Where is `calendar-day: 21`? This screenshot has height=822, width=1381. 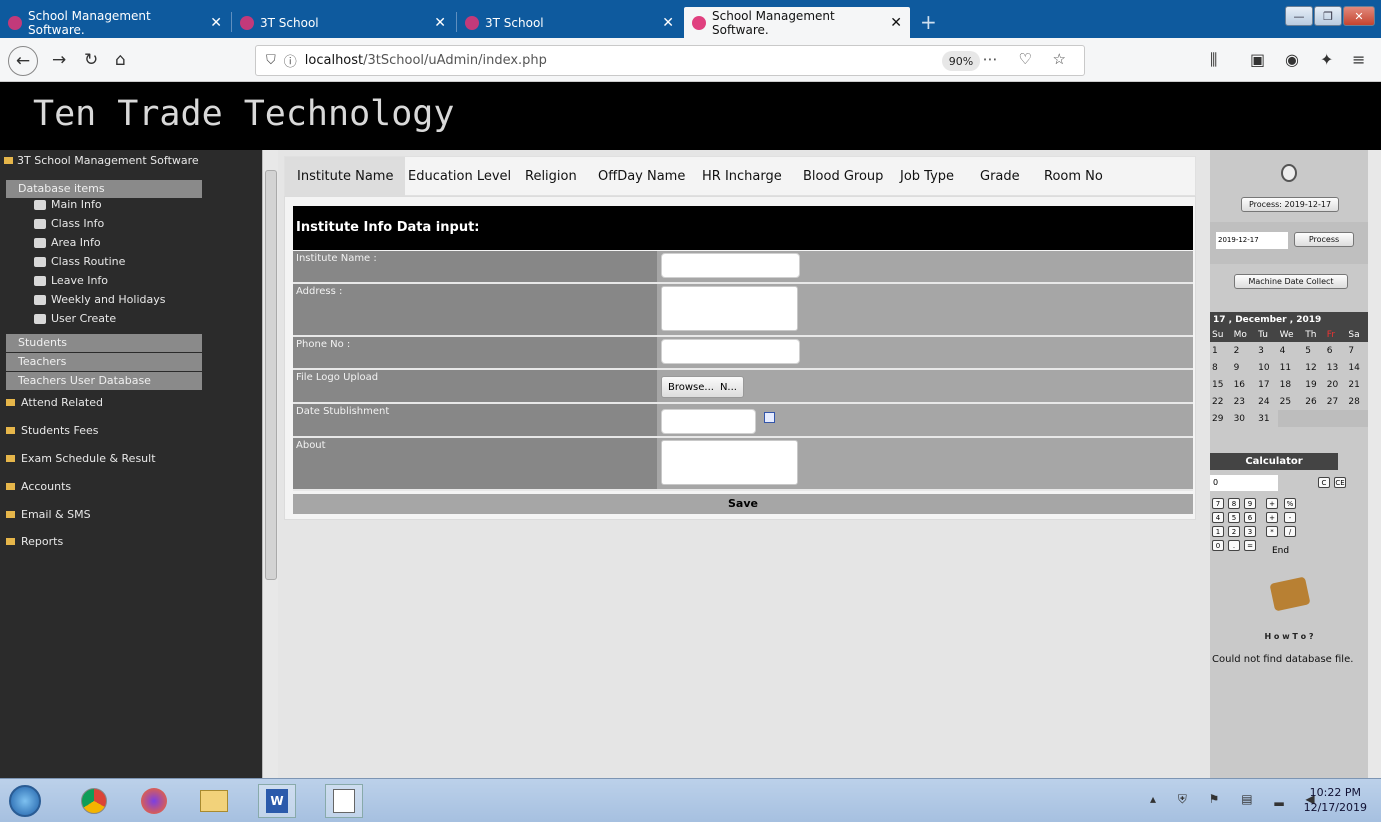 calendar-day: 21 is located at coordinates (1357, 384).